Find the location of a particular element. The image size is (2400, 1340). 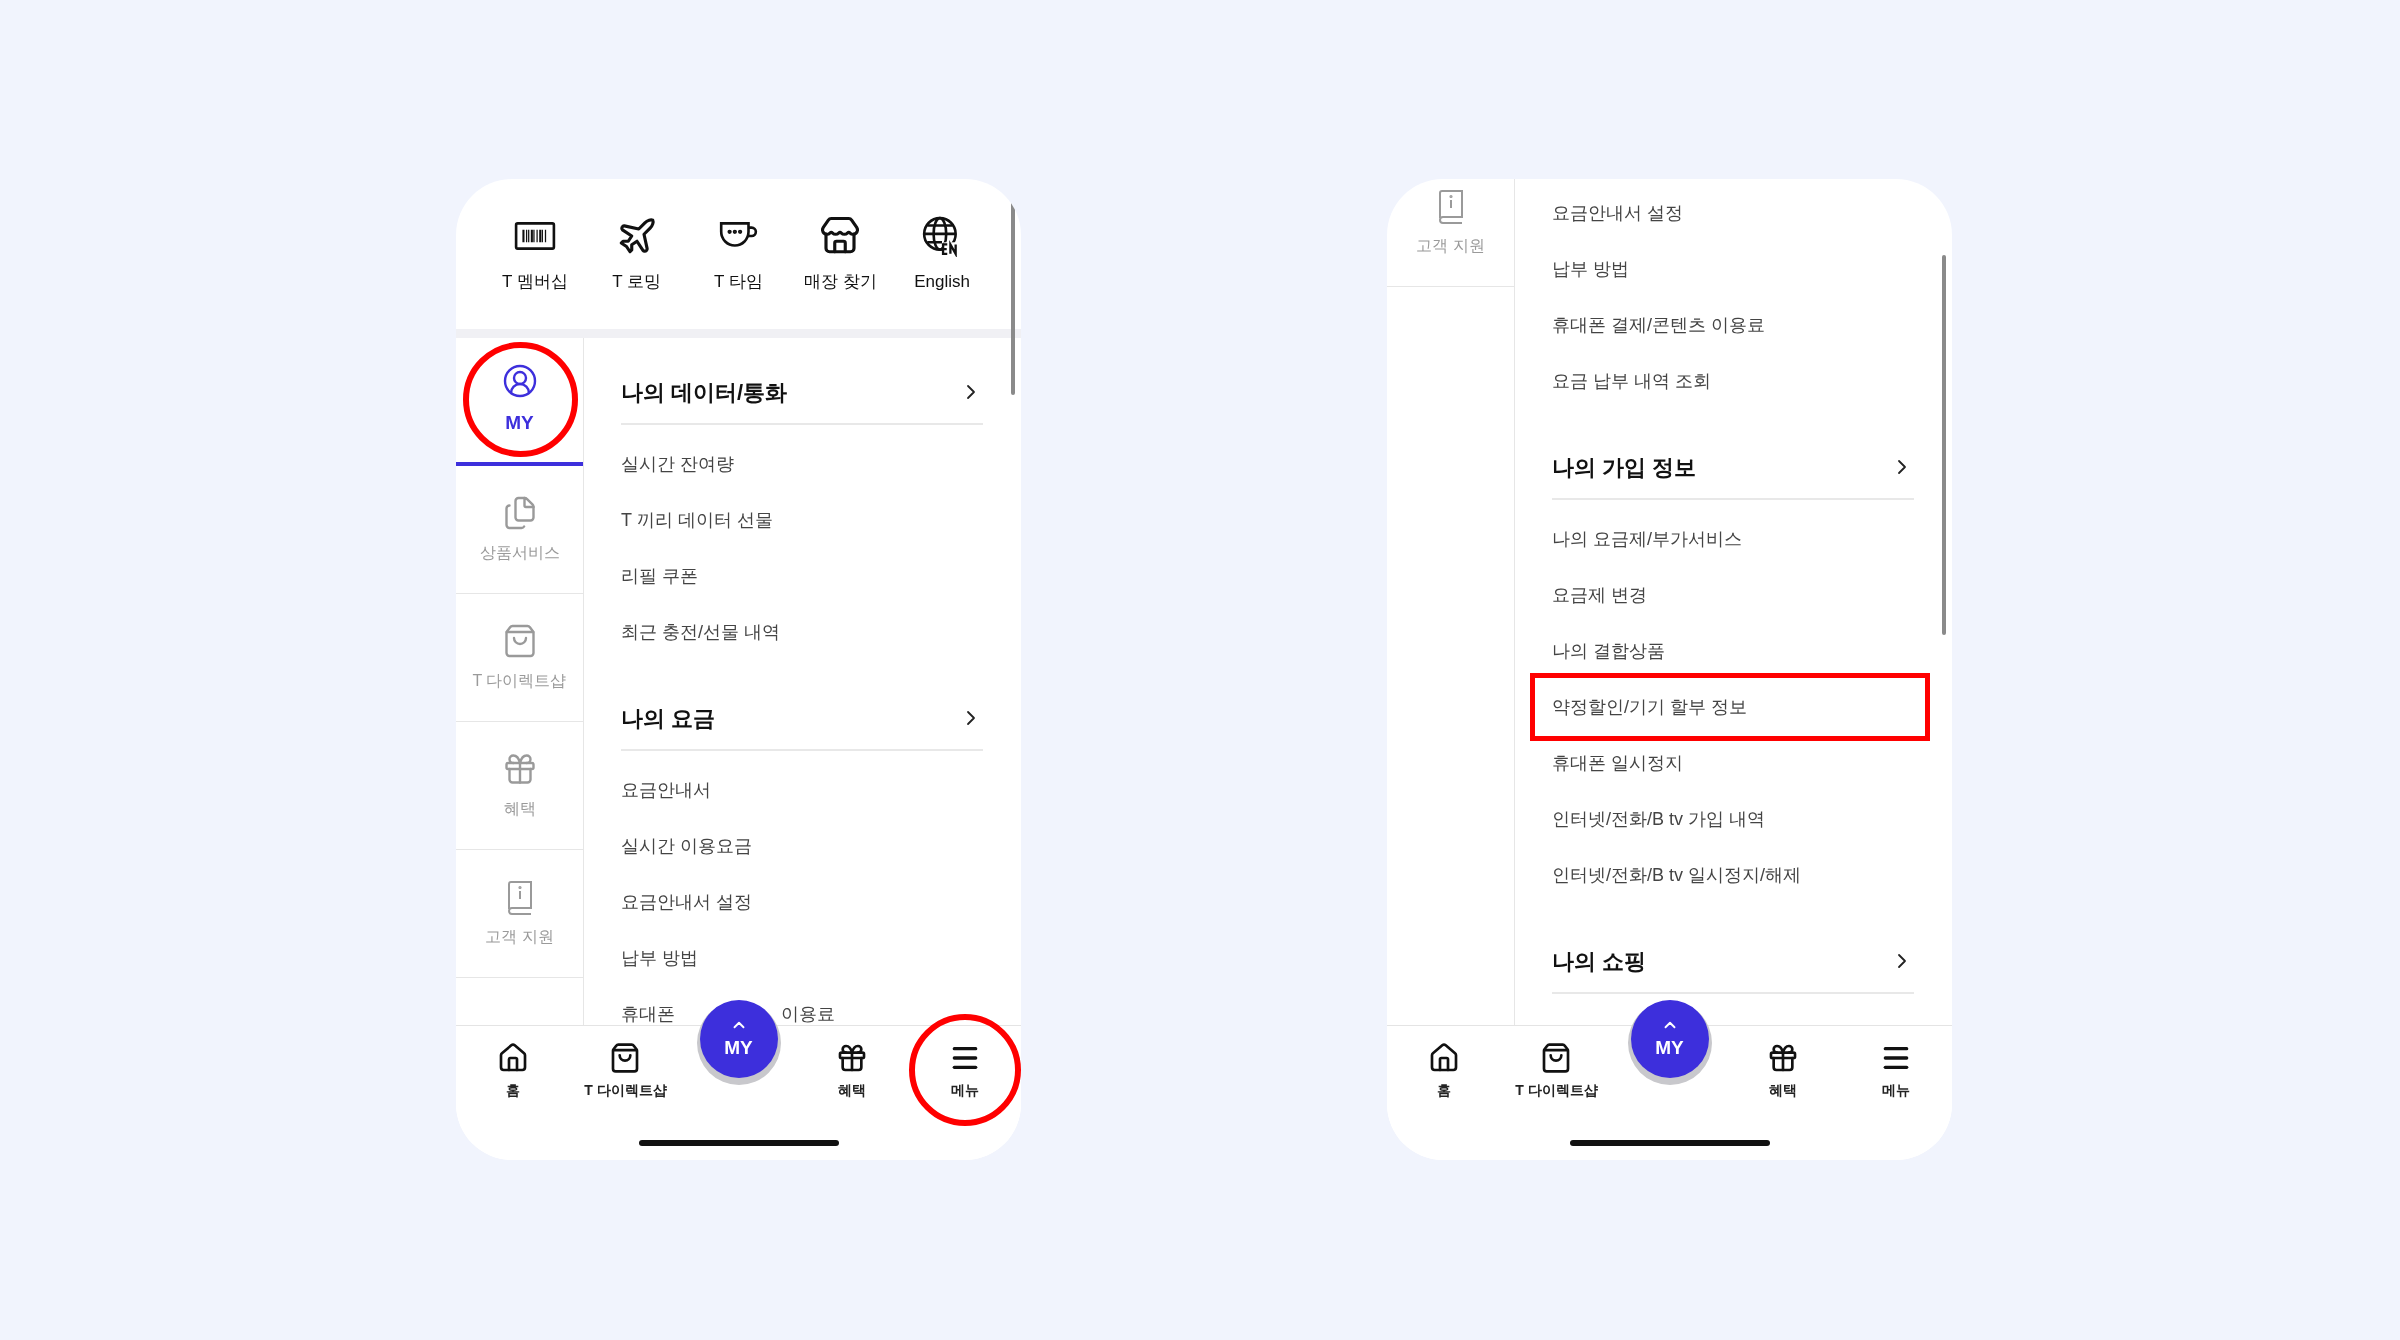

menu-link: 휴대폰 일시정지 is located at coordinates (1617, 763).